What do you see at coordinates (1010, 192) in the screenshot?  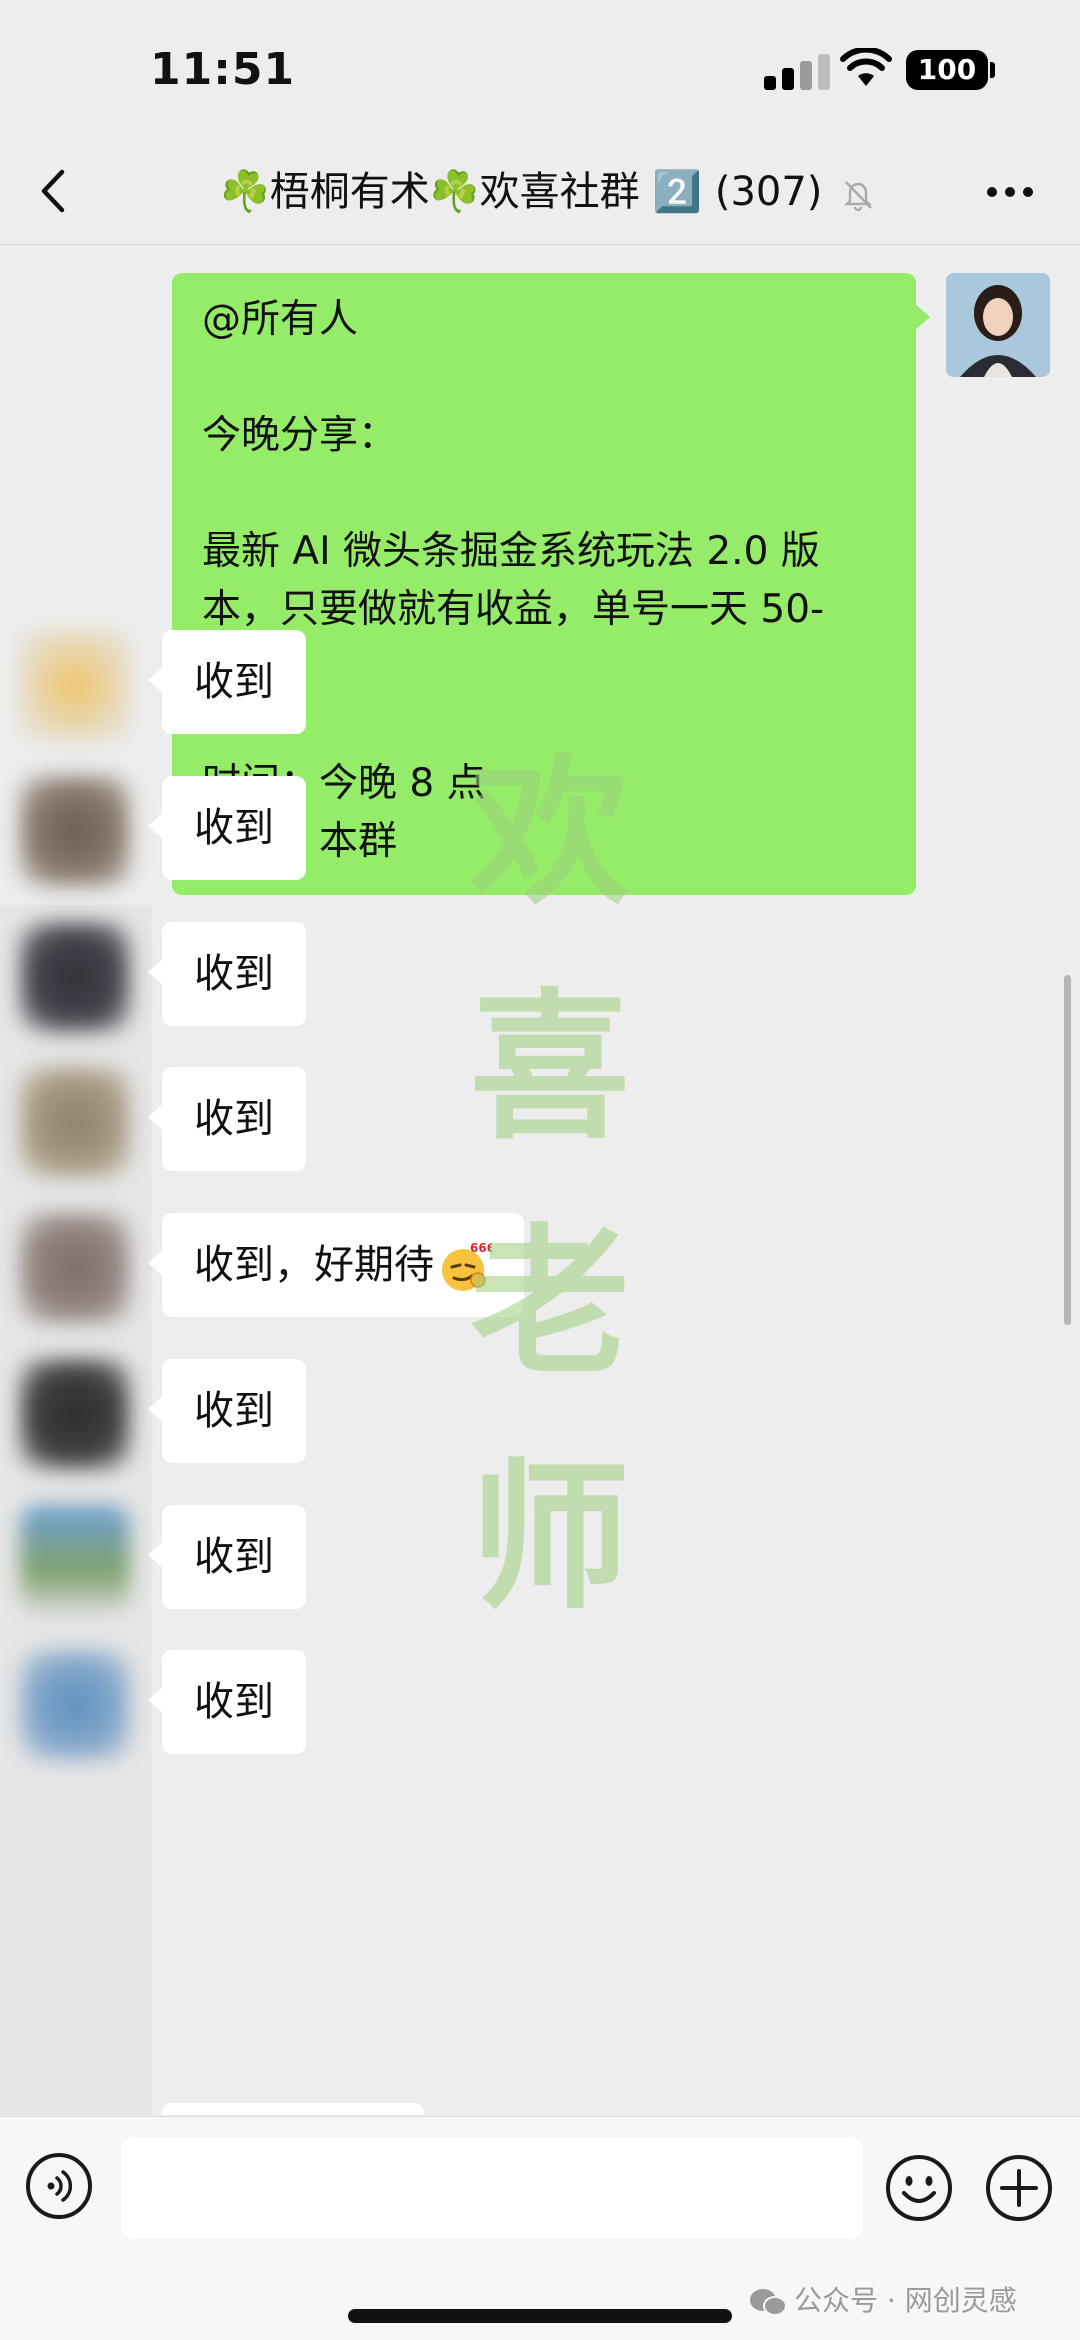 I see `more-icon` at bounding box center [1010, 192].